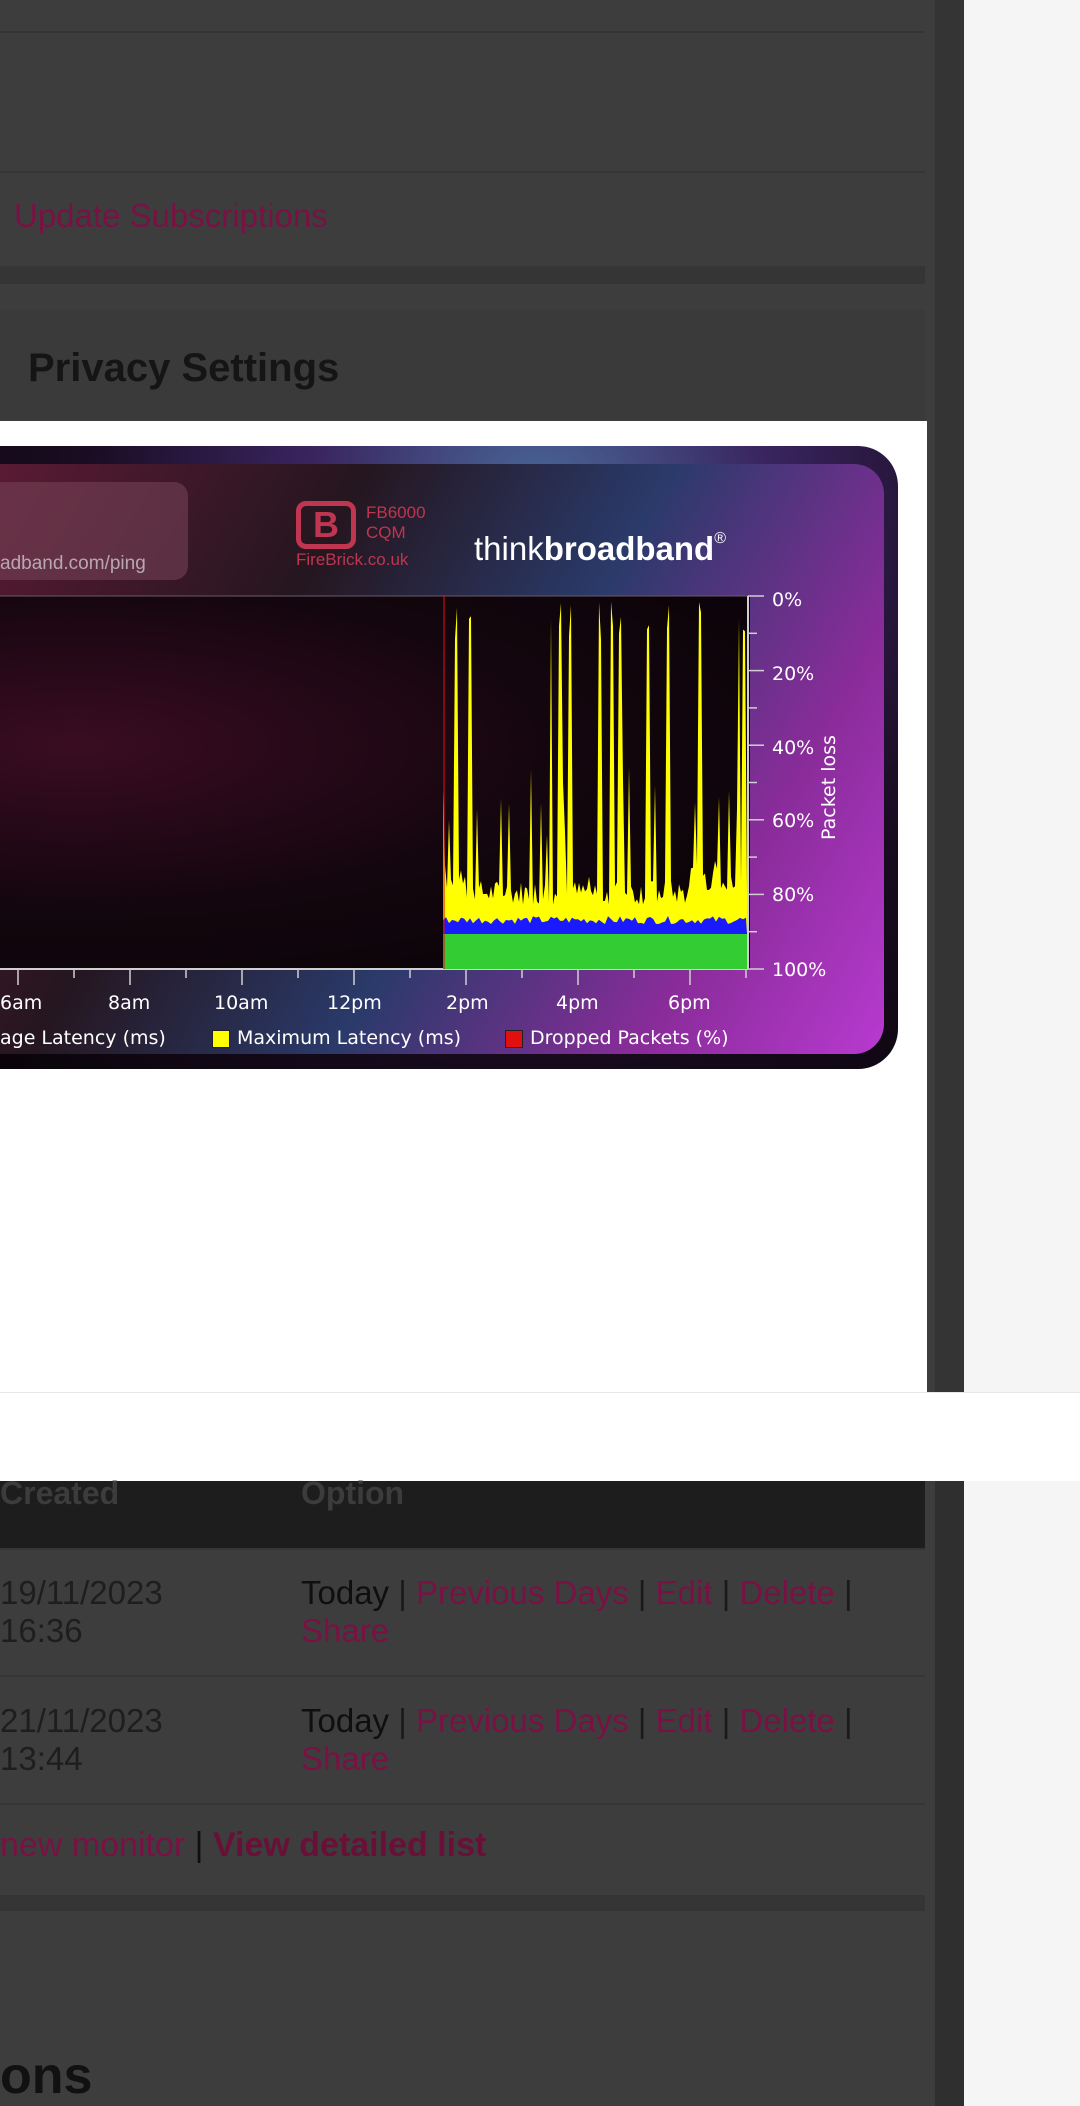  What do you see at coordinates (514, 1039) in the screenshot?
I see `legend-dropped-swatch` at bounding box center [514, 1039].